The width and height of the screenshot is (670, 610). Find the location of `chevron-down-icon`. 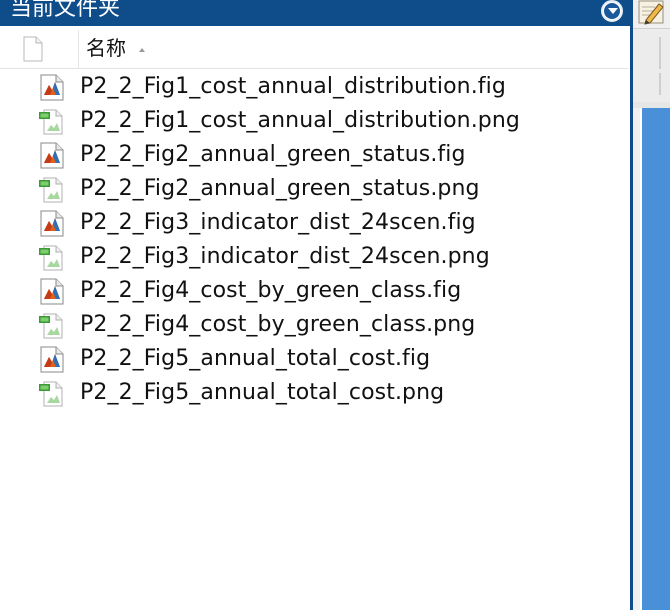

chevron-down-icon is located at coordinates (613, 11).